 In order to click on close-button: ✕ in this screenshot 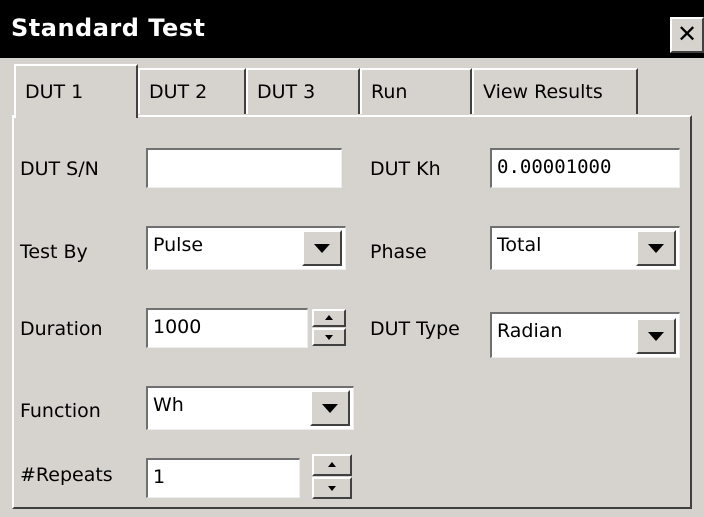, I will do `click(687, 35)`.